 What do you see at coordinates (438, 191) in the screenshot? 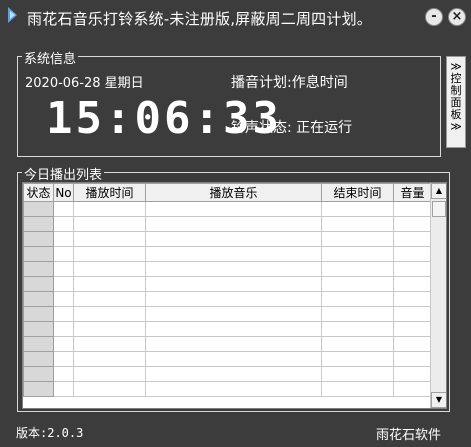
I see `scroll-up-icon: ▲` at bounding box center [438, 191].